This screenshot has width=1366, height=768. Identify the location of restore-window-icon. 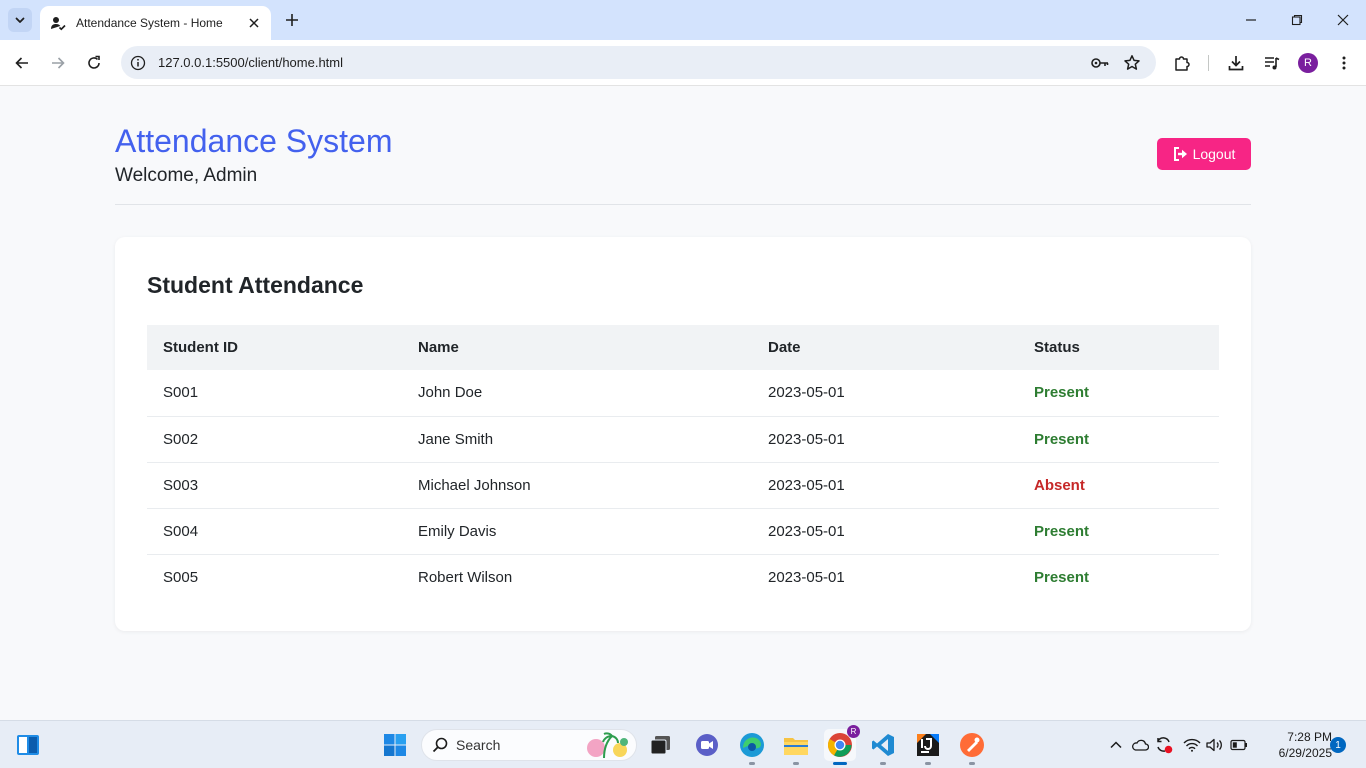
(1297, 20).